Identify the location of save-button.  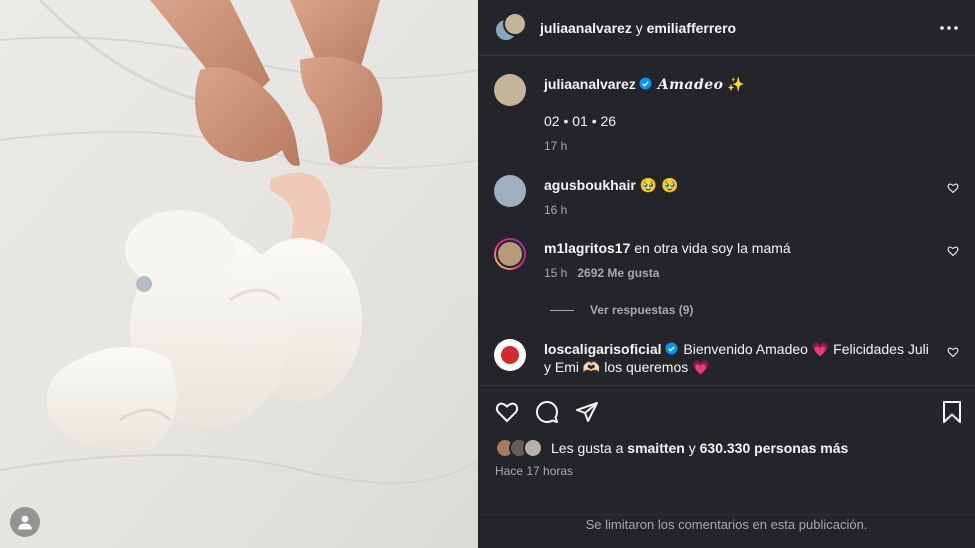
(952, 412).